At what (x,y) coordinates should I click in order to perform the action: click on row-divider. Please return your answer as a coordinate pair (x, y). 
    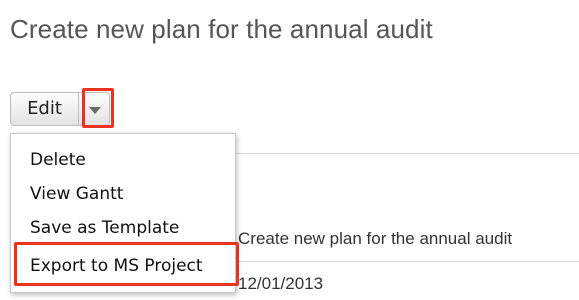
    Looking at the image, I should click on (407, 261).